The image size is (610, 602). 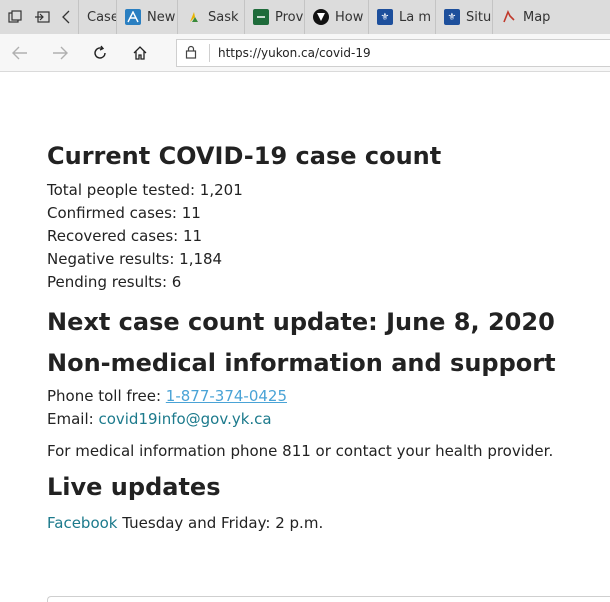 I want to click on forward-arrow-icon, so click(x=60, y=53).